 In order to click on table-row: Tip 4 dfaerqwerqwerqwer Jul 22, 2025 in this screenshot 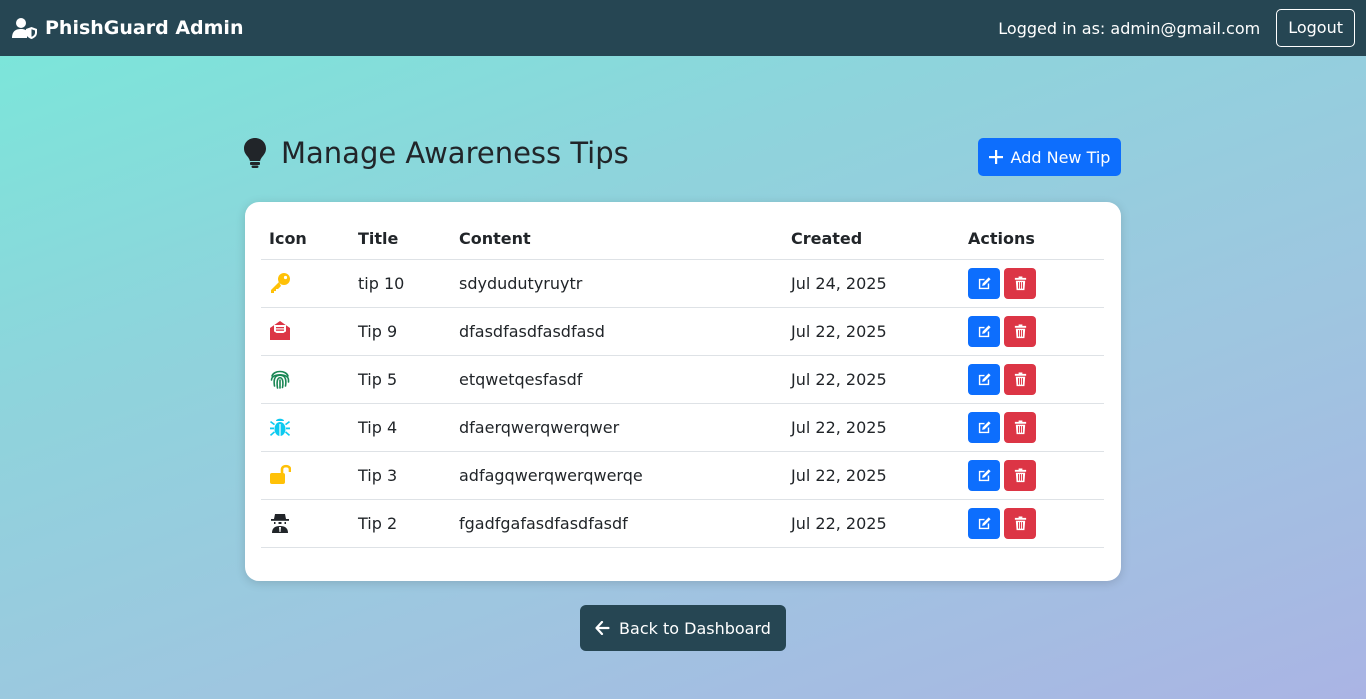, I will do `click(682, 427)`.